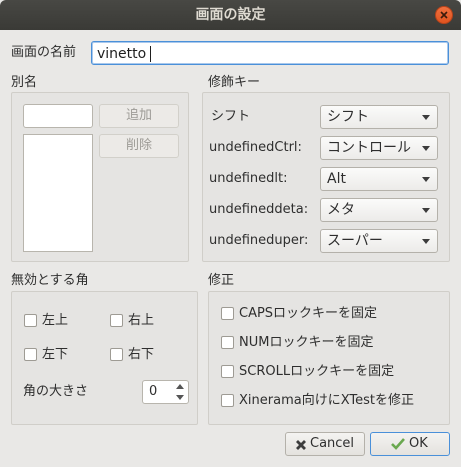  What do you see at coordinates (369, 148) in the screenshot?
I see `modifier-value-ctrl: コントロール` at bounding box center [369, 148].